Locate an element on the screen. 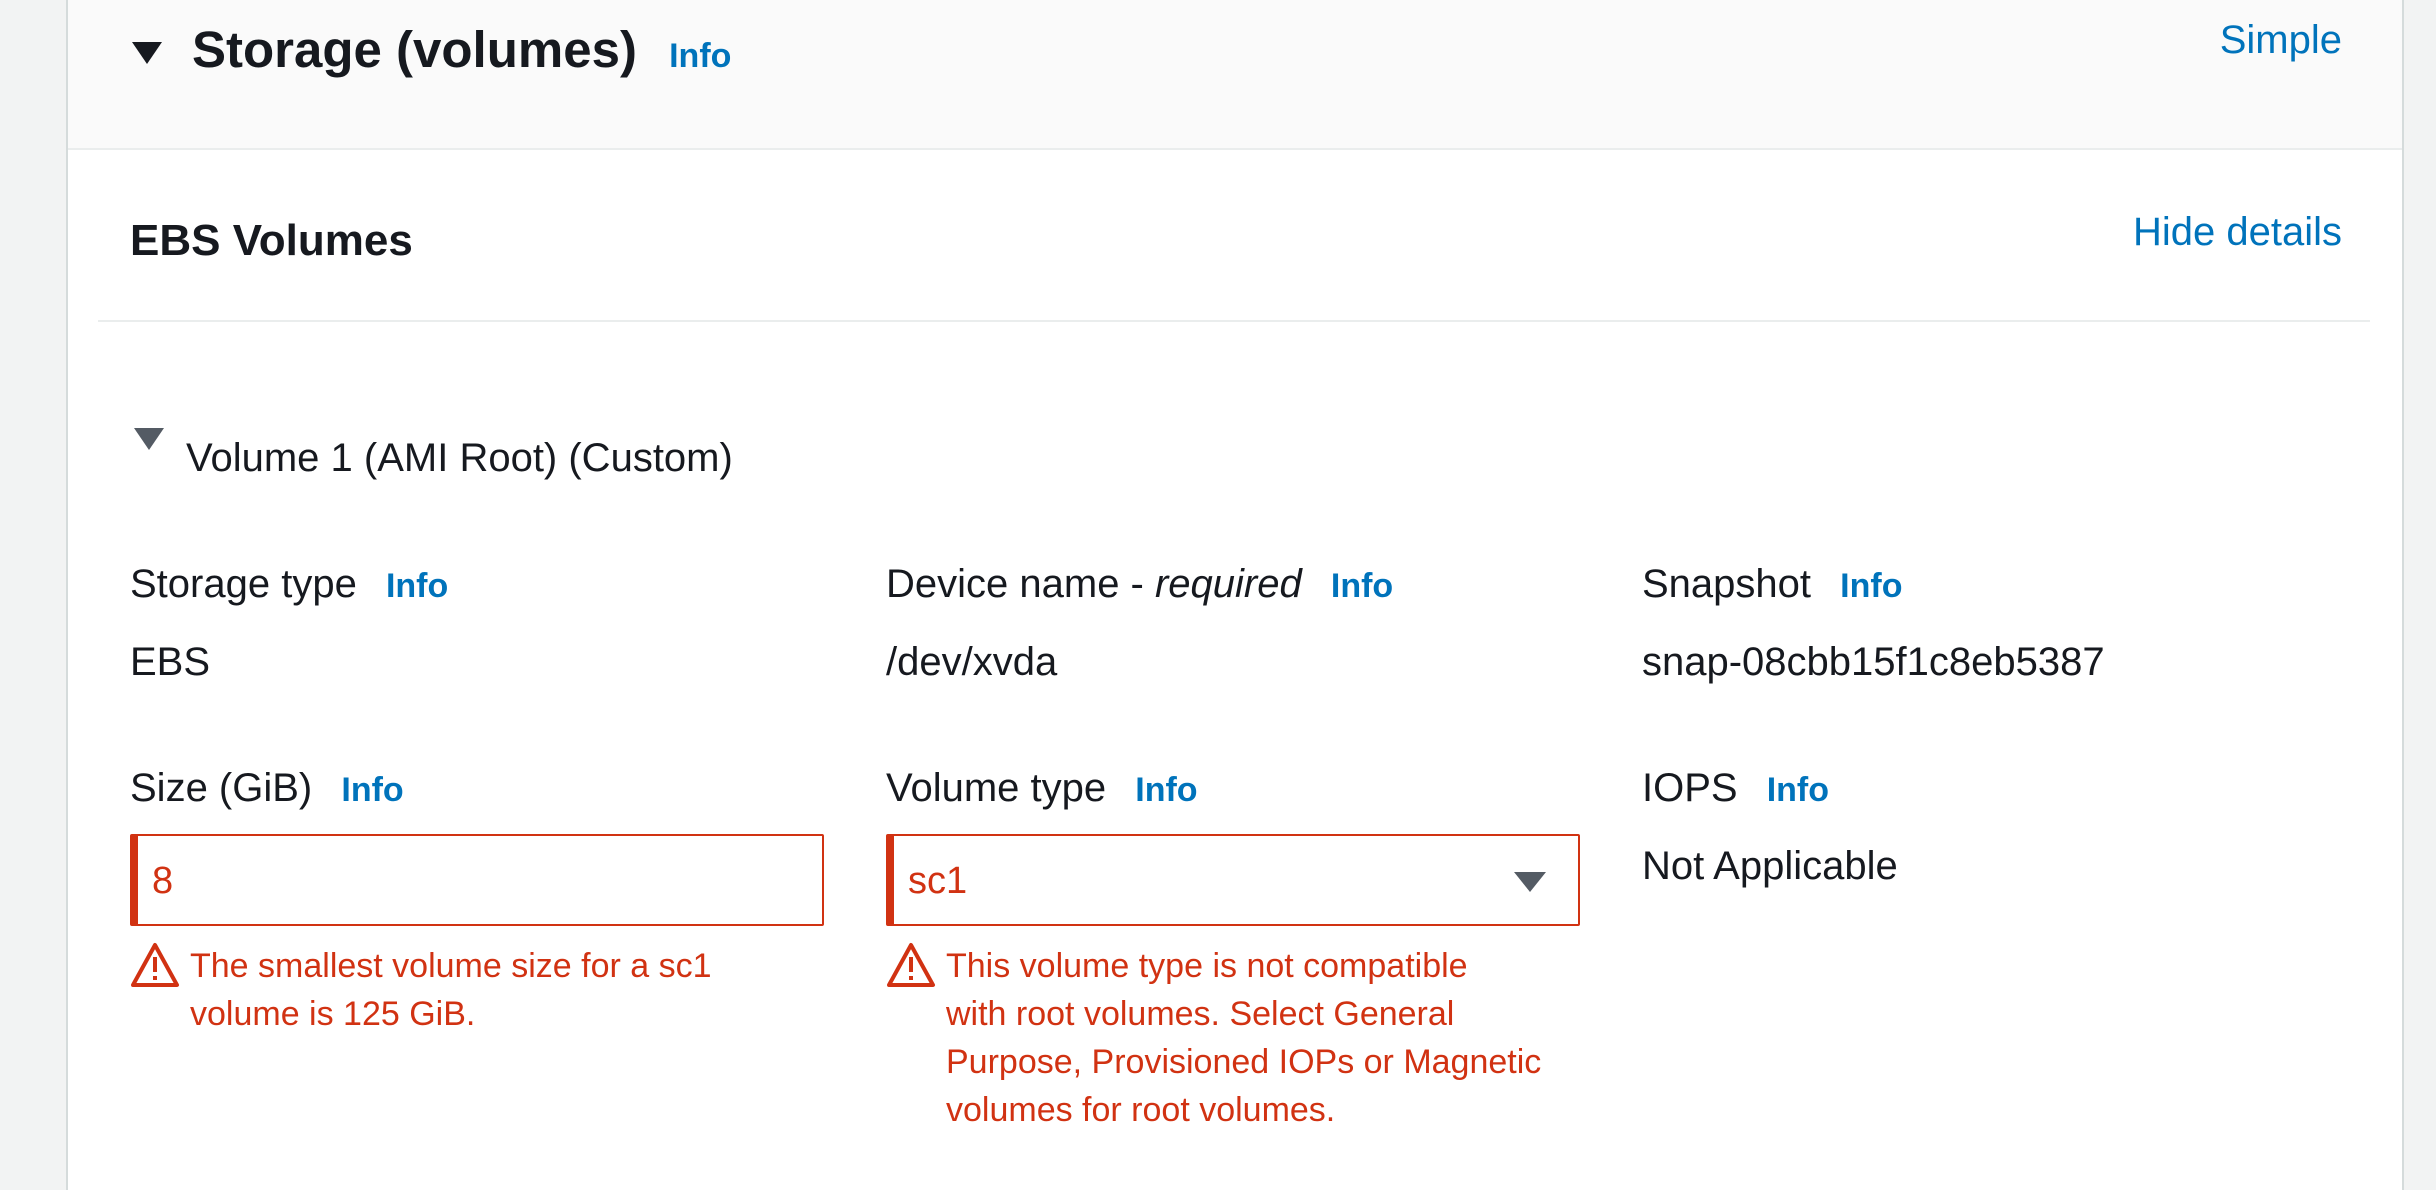 The width and height of the screenshot is (2436, 1190). size-label: Size (GiB) Info is located at coordinates (267, 788).